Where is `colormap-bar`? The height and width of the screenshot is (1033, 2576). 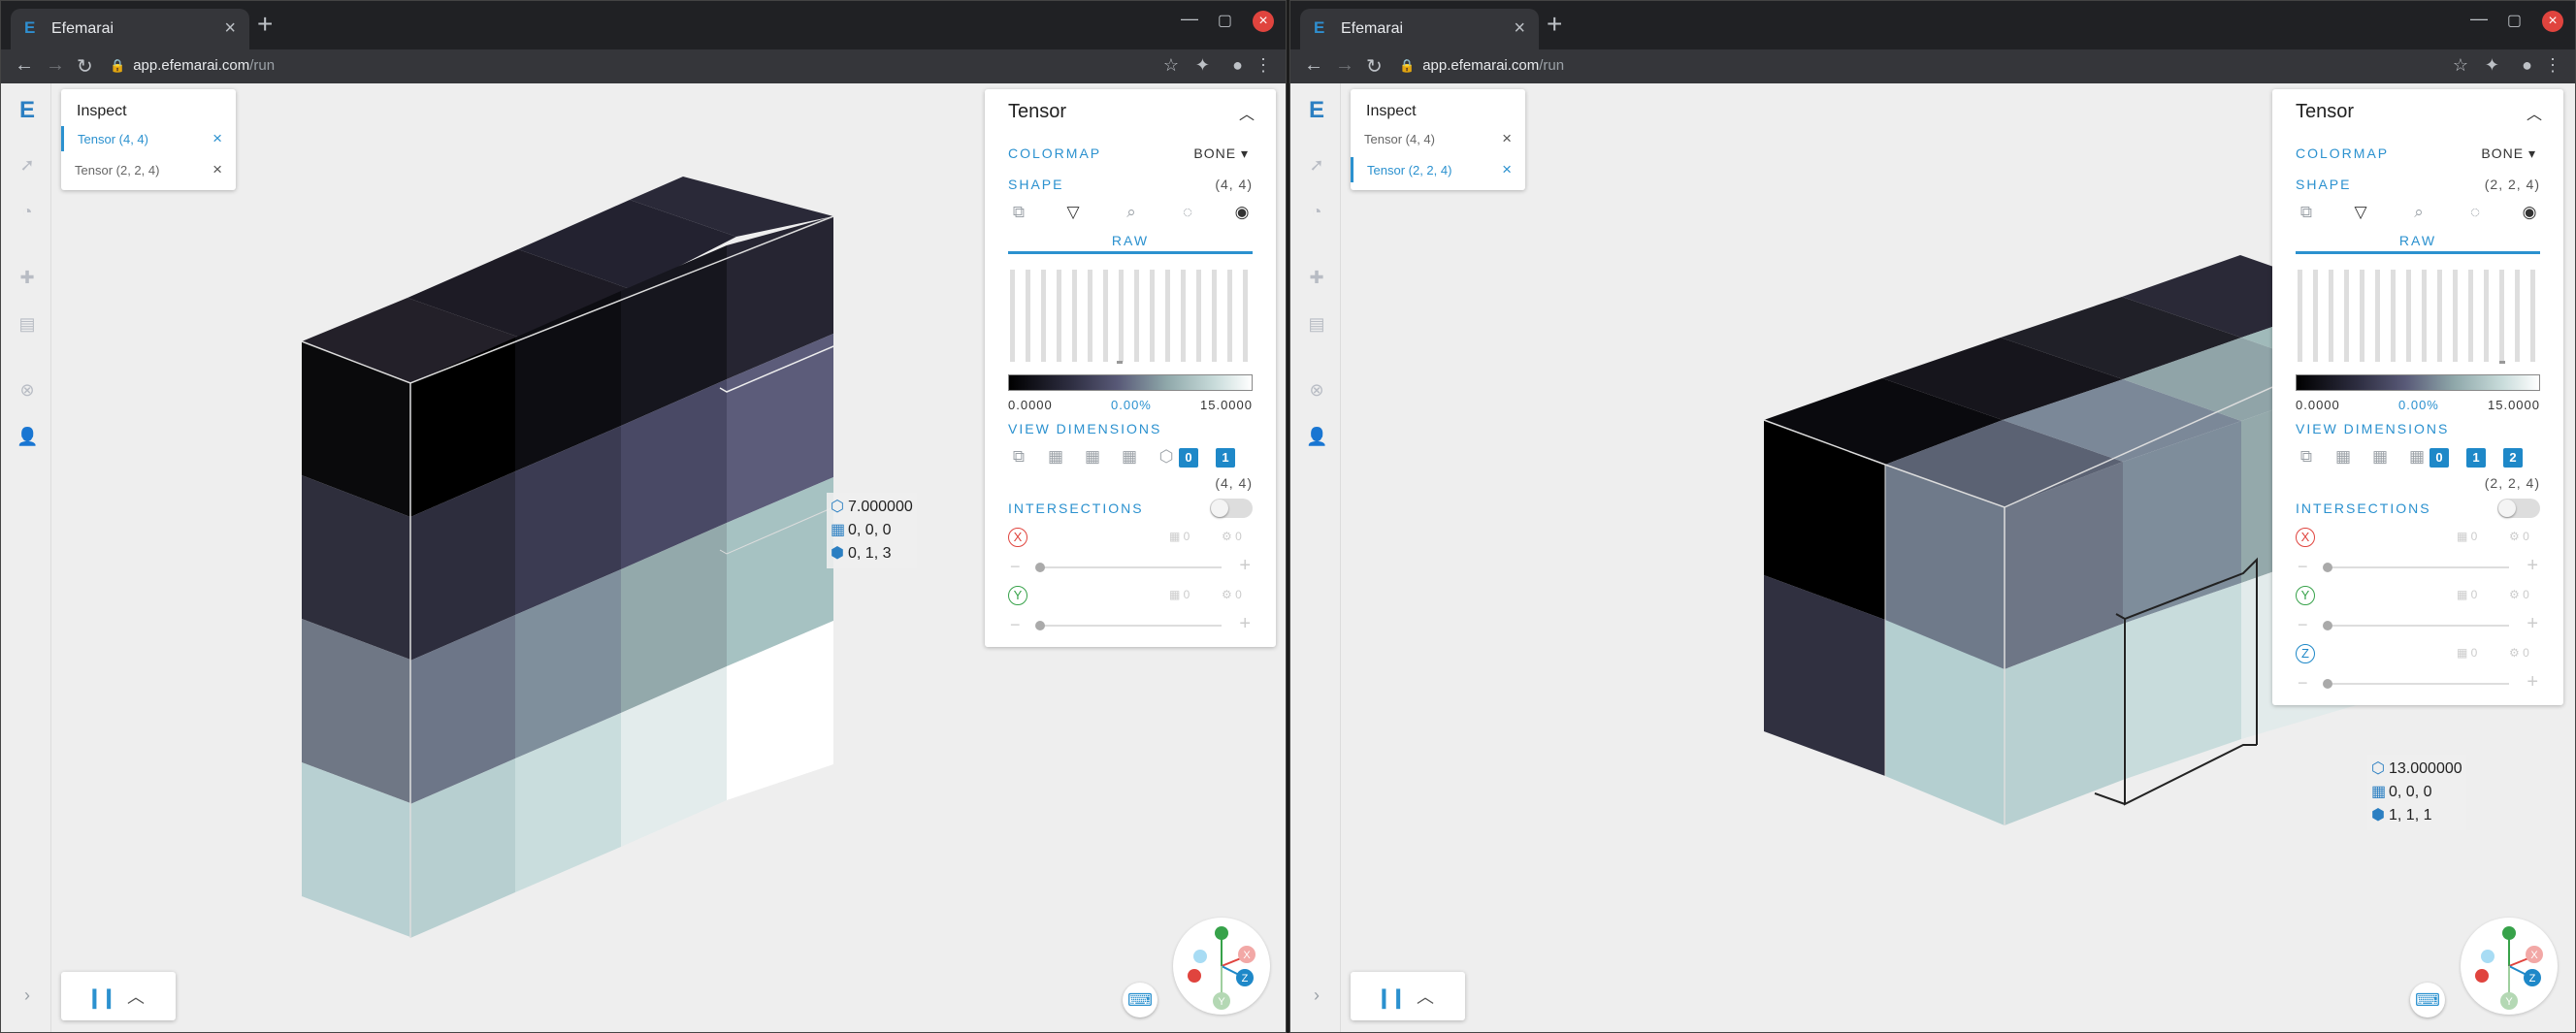 colormap-bar is located at coordinates (1130, 382).